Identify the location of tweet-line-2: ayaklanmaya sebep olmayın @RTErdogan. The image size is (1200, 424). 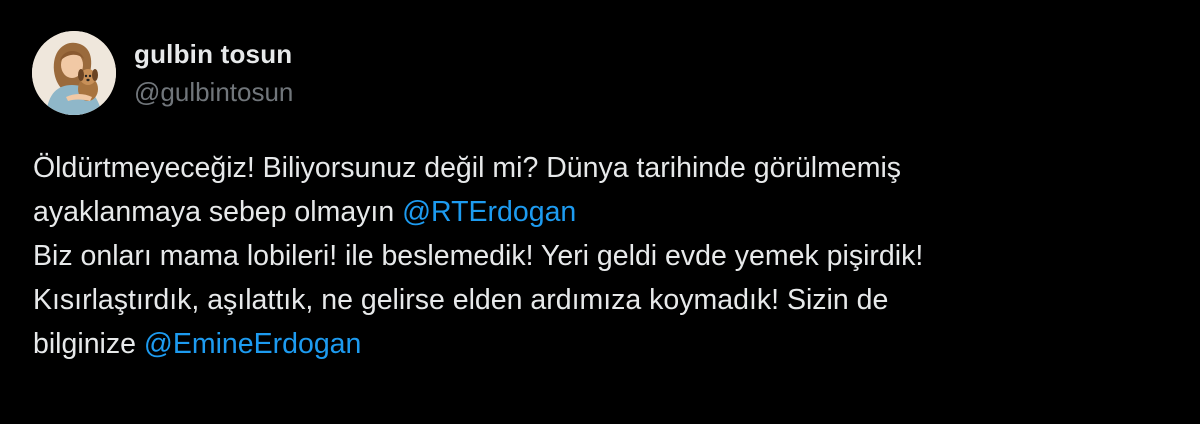
(608, 212).